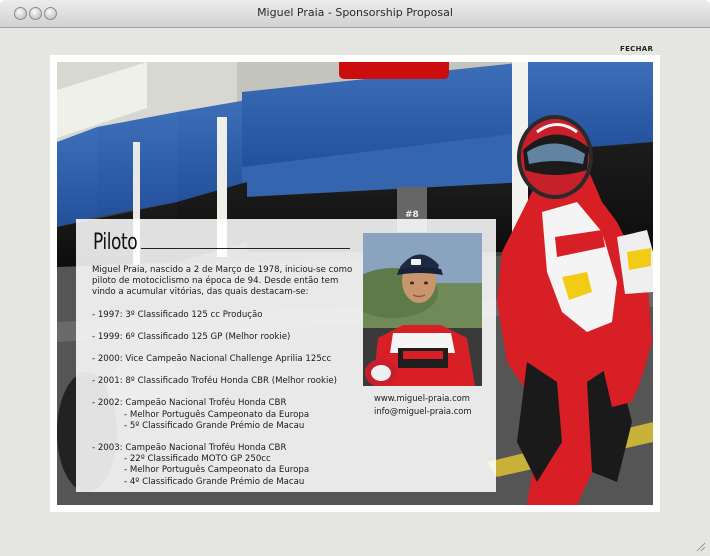  I want to click on entry-sub: - 22º Classificado MOTO GP 250cc, so click(197, 459).